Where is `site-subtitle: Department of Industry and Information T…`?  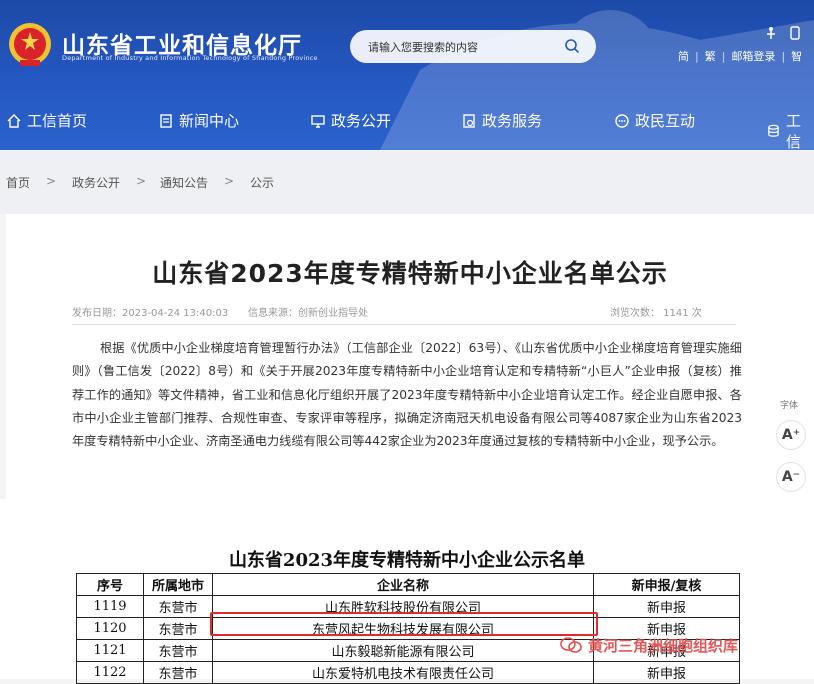 site-subtitle: Department of Industry and Information T… is located at coordinates (190, 58).